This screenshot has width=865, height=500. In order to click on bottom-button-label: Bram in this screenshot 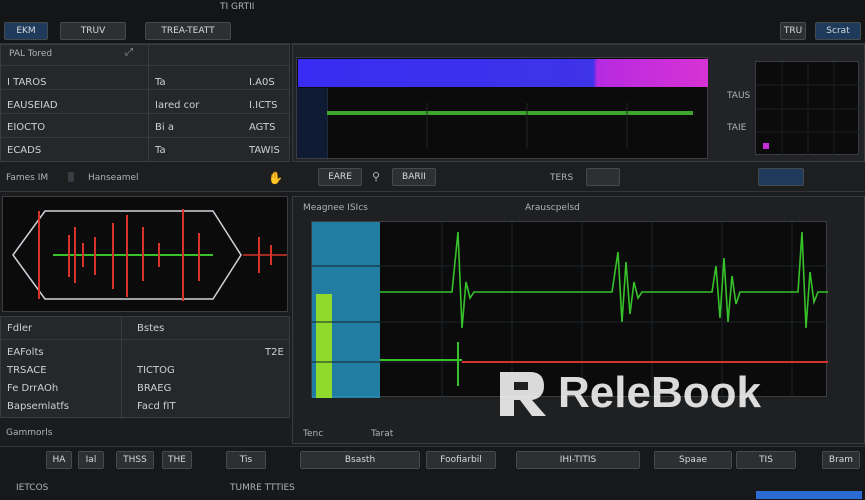, I will do `click(841, 460)`.